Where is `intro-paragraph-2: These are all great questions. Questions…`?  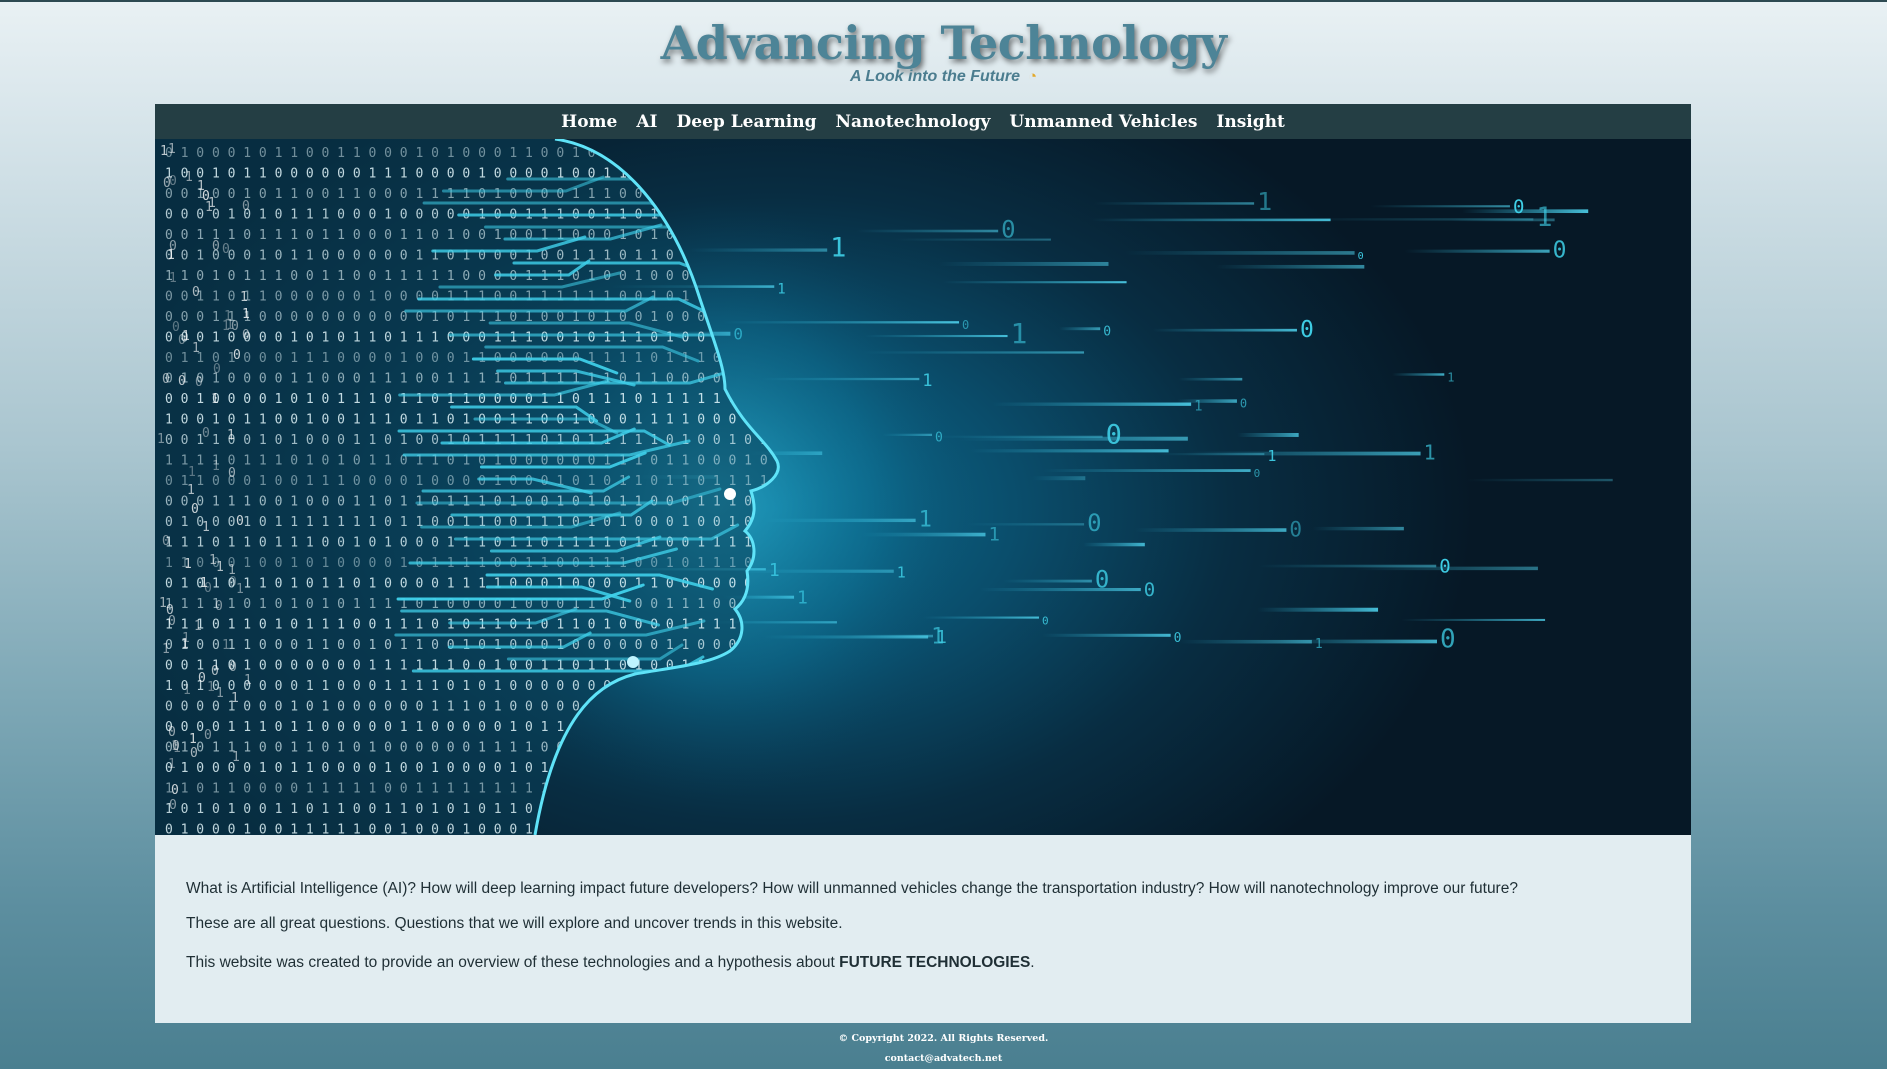
intro-paragraph-2: These are all great questions. Questions… is located at coordinates (514, 923).